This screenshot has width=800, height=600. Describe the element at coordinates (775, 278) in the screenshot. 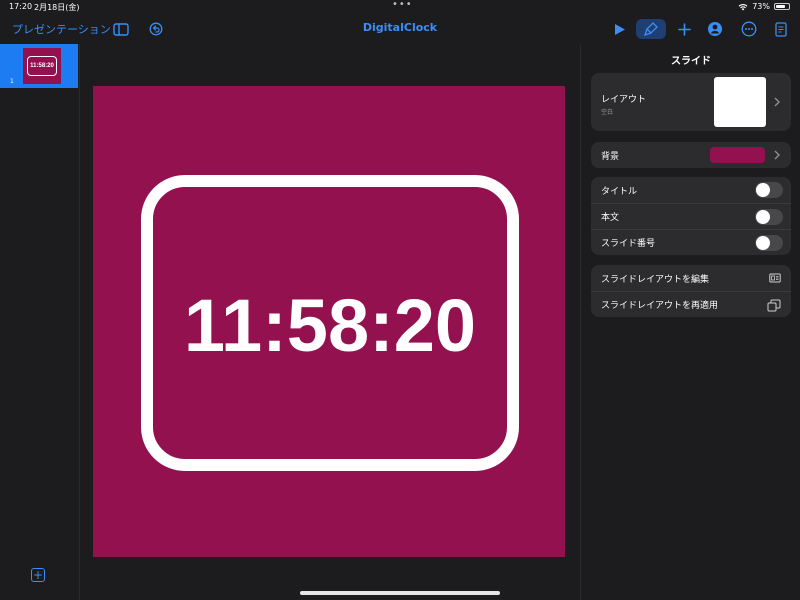

I see `layout-edit-icon` at that location.